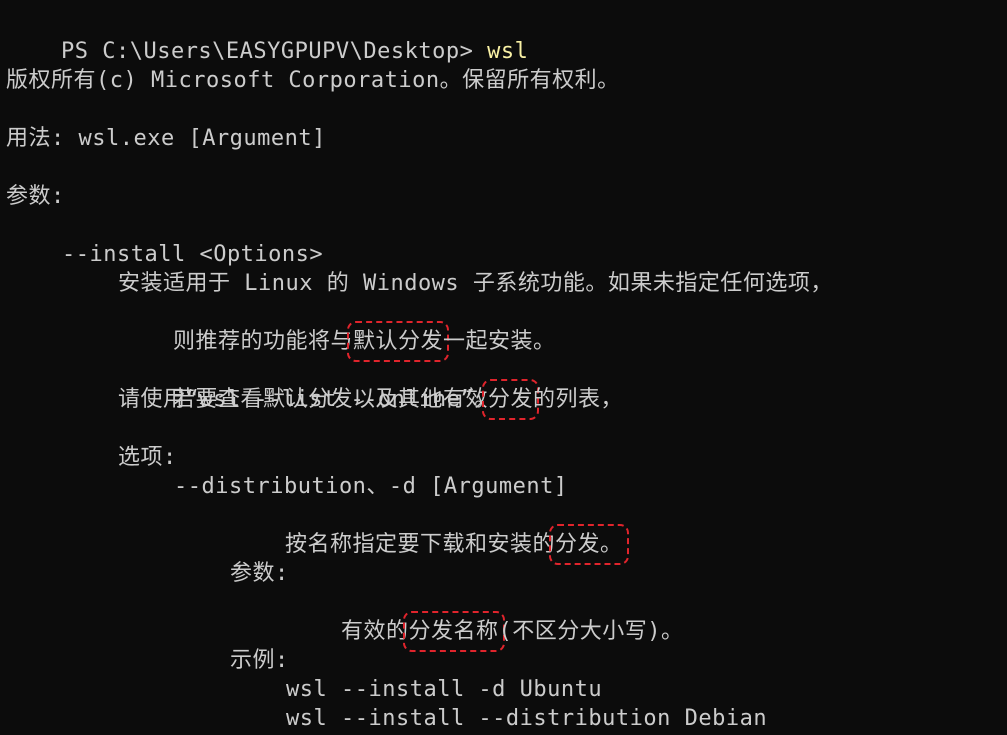  I want to click on args-heading: 参数:, so click(35, 196).